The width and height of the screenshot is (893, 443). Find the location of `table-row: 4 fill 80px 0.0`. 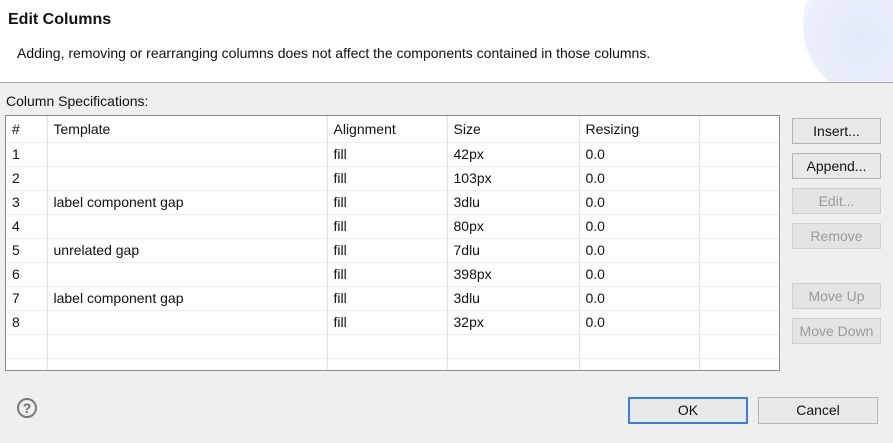

table-row: 4 fill 80px 0.0 is located at coordinates (392, 226).